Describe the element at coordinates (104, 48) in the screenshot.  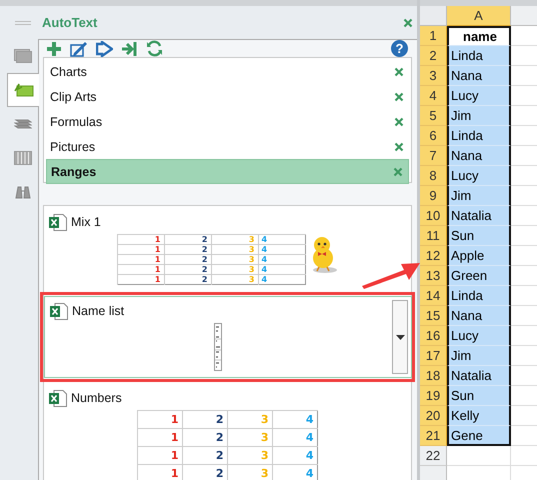
I see `insert-arrow-icon` at that location.